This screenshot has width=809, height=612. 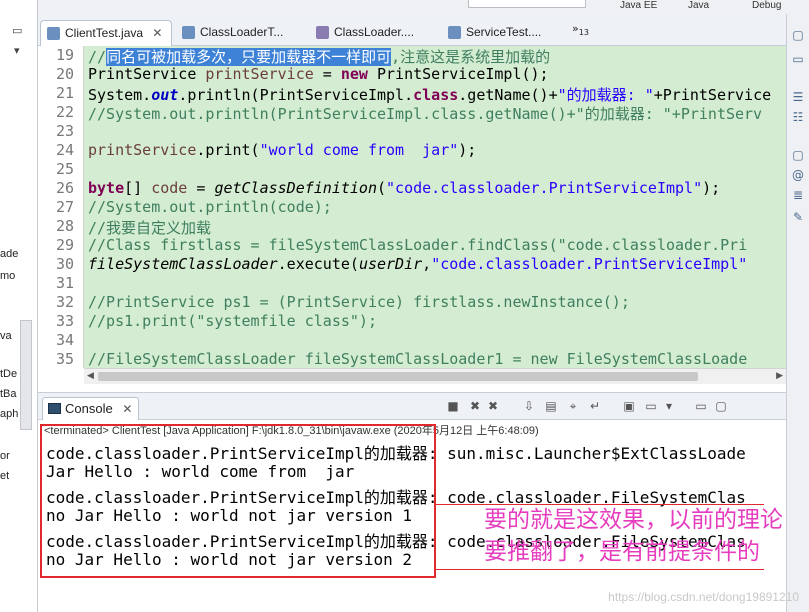 I want to click on line-number: 20, so click(x=64, y=74).